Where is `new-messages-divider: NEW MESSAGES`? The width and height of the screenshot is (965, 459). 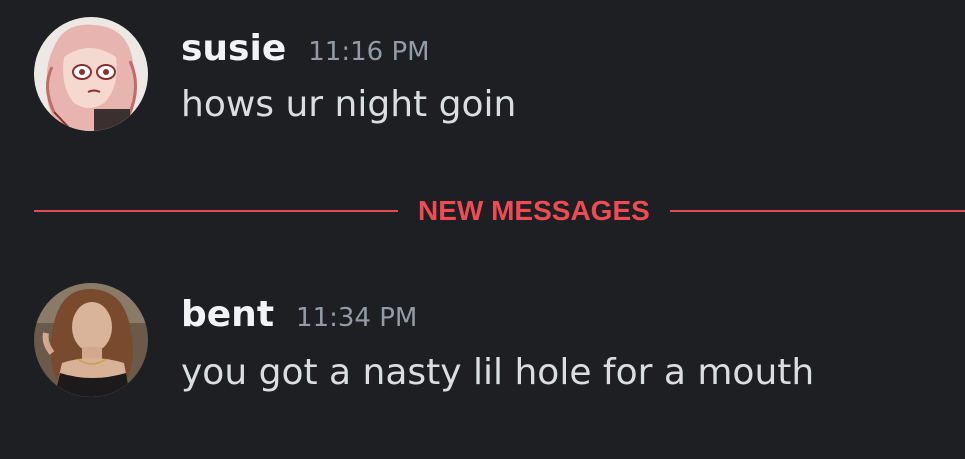 new-messages-divider: NEW MESSAGES is located at coordinates (499, 211).